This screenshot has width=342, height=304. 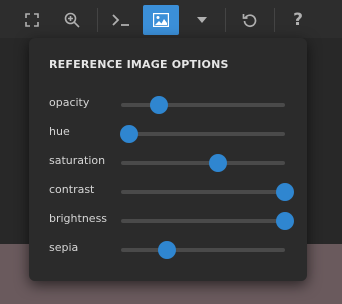 I want to click on contrast-slider, so click(x=207, y=192).